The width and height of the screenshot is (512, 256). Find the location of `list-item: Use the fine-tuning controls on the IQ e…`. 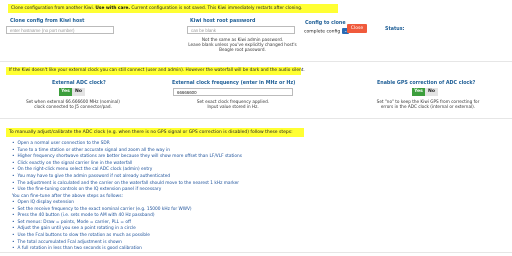

list-item: Use the fine-tuning controls on the IQ e… is located at coordinates (127, 190).